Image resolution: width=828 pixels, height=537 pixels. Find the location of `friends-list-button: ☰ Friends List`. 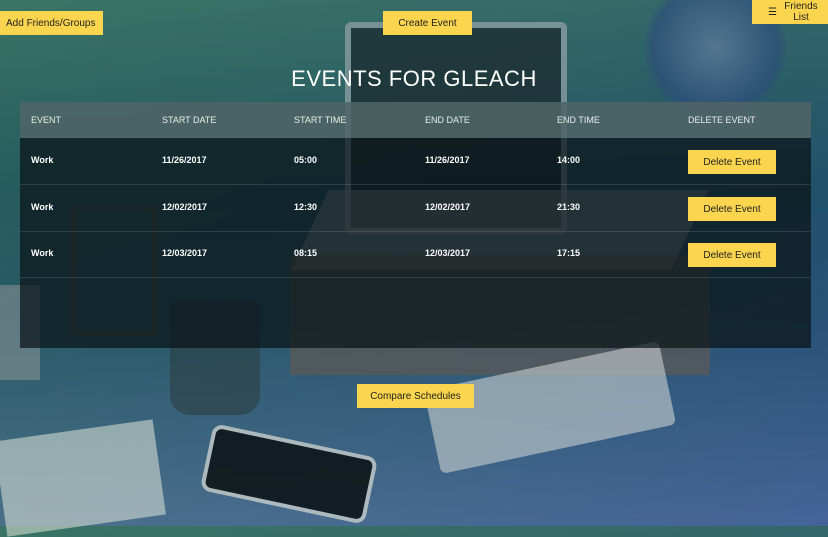

friends-list-button: ☰ Friends List is located at coordinates (790, 12).